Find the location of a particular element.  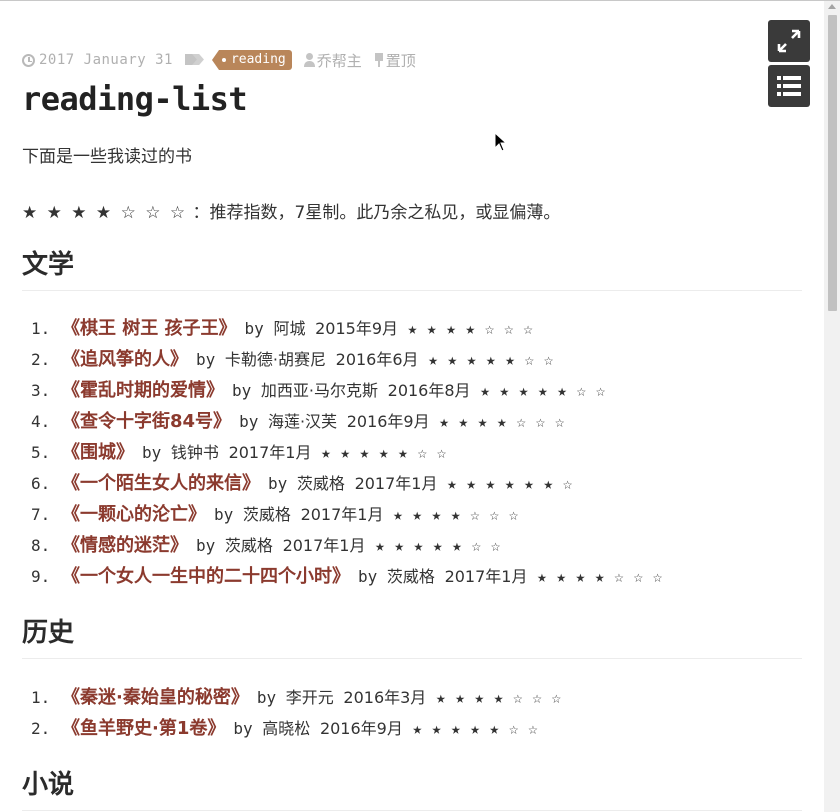

list-item: 7. 《一颗心的沦亡》 by 茨威格 2017年1月 ★ ★ ★ ★ ☆ ☆ ☆ is located at coordinates (275, 514).